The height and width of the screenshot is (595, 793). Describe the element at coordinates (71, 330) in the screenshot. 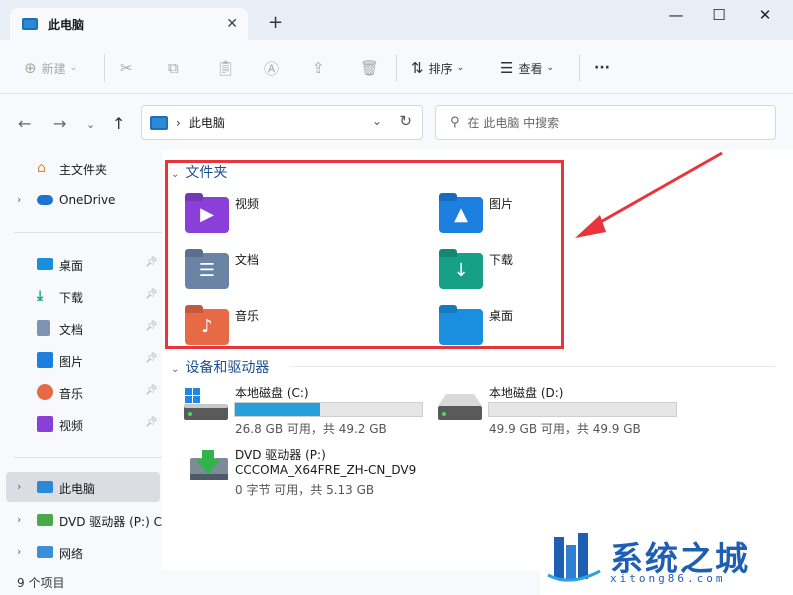

I see `sidebar-item-label: 文档` at that location.